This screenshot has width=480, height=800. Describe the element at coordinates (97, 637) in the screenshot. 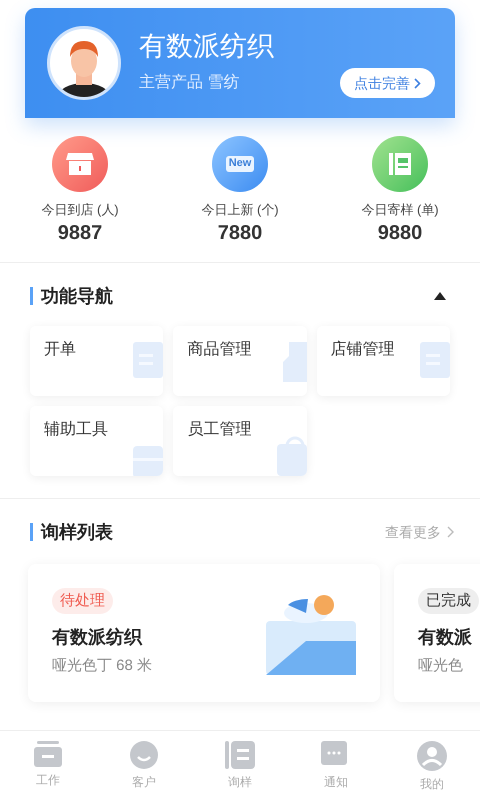

I see `card-title: 有数派纺织` at that location.